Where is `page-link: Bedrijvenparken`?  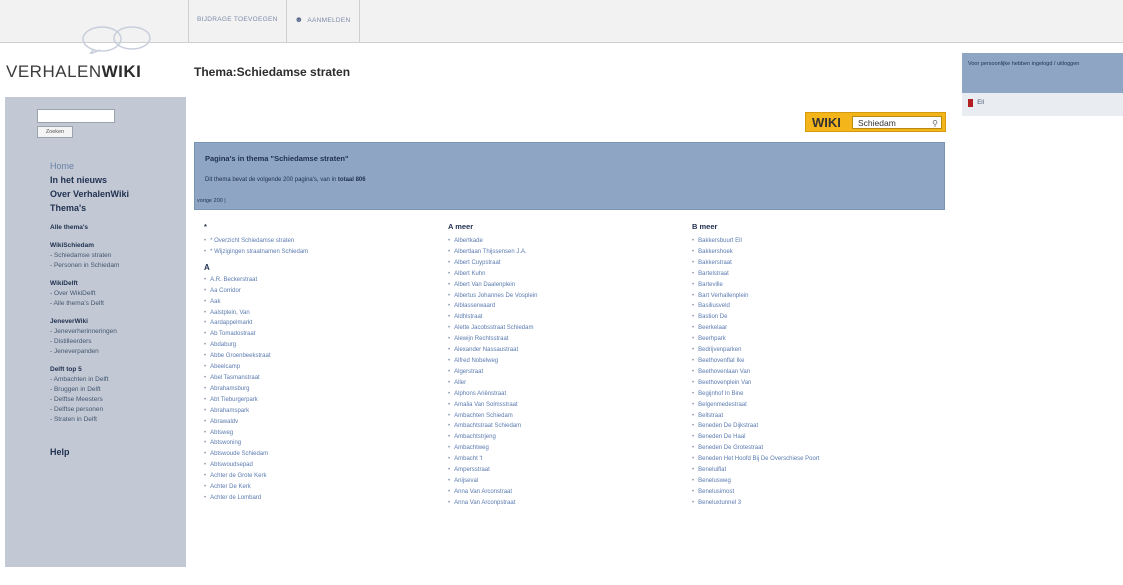
page-link: Bedrijvenparken is located at coordinates (807, 350).